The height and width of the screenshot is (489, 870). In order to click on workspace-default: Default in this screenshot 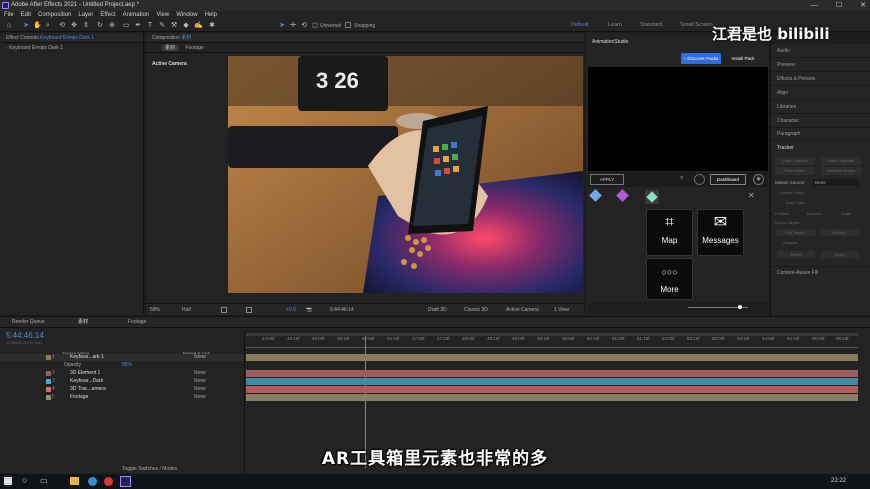, I will do `click(579, 25)`.